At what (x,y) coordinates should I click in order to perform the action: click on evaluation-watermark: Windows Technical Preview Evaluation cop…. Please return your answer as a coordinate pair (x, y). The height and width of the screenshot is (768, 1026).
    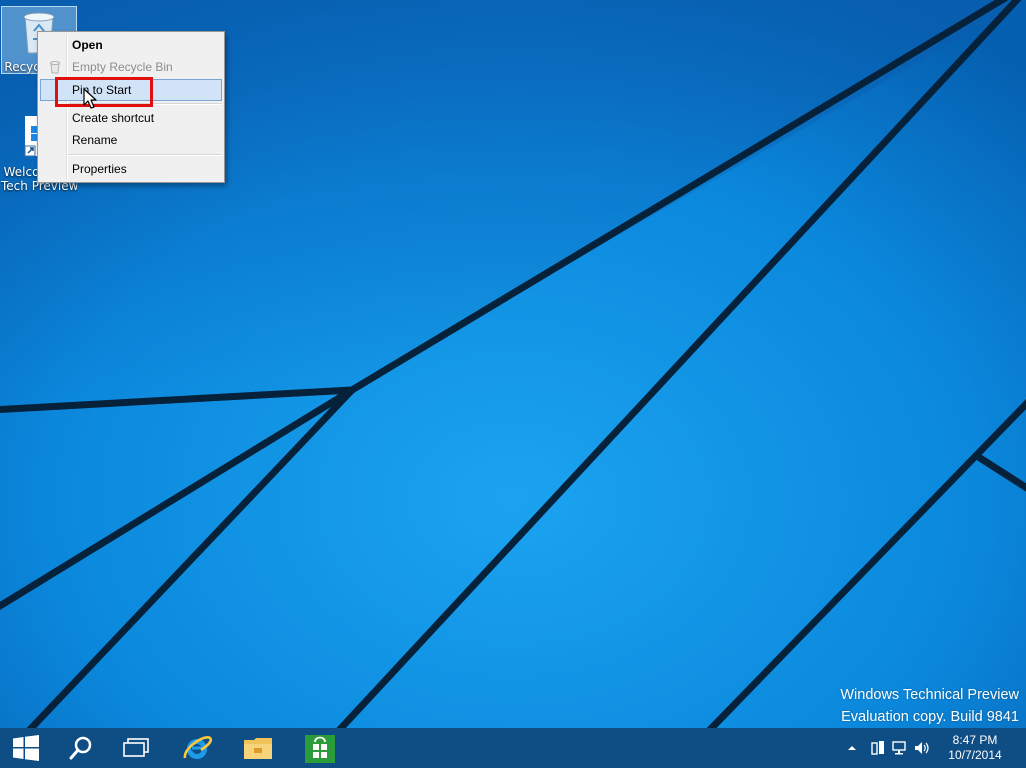
    Looking at the image, I should click on (929, 706).